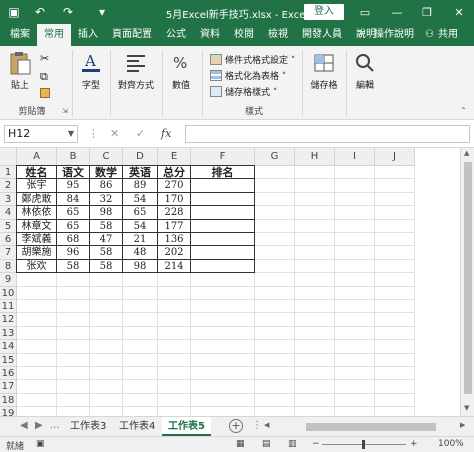 Image resolution: width=474 pixels, height=452 pixels. I want to click on row-header-7: 7, so click(8, 253).